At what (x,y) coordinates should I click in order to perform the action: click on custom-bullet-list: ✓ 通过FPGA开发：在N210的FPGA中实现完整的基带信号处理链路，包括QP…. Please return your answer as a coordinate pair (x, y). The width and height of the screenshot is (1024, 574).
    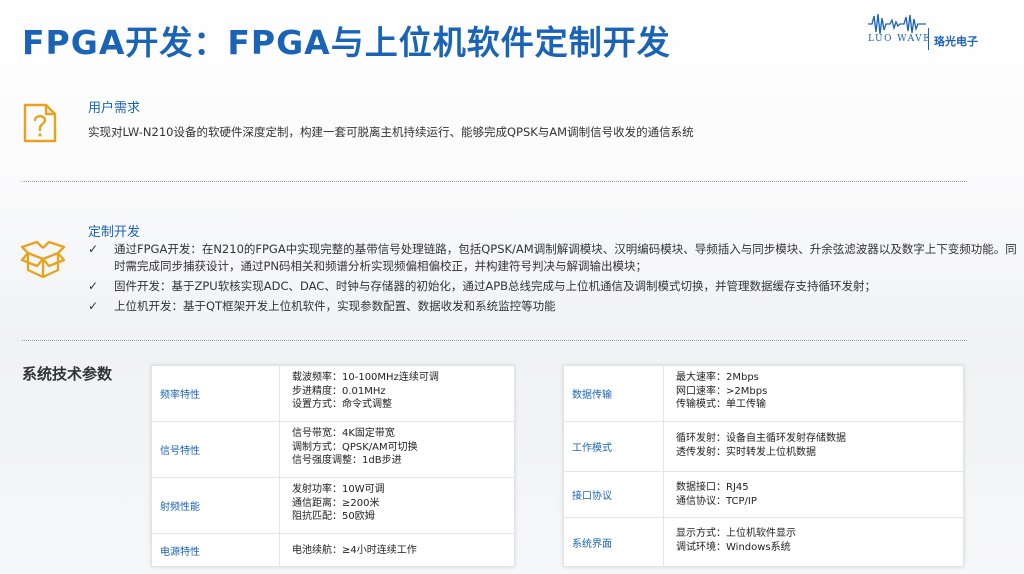
    Looking at the image, I should click on (553, 279).